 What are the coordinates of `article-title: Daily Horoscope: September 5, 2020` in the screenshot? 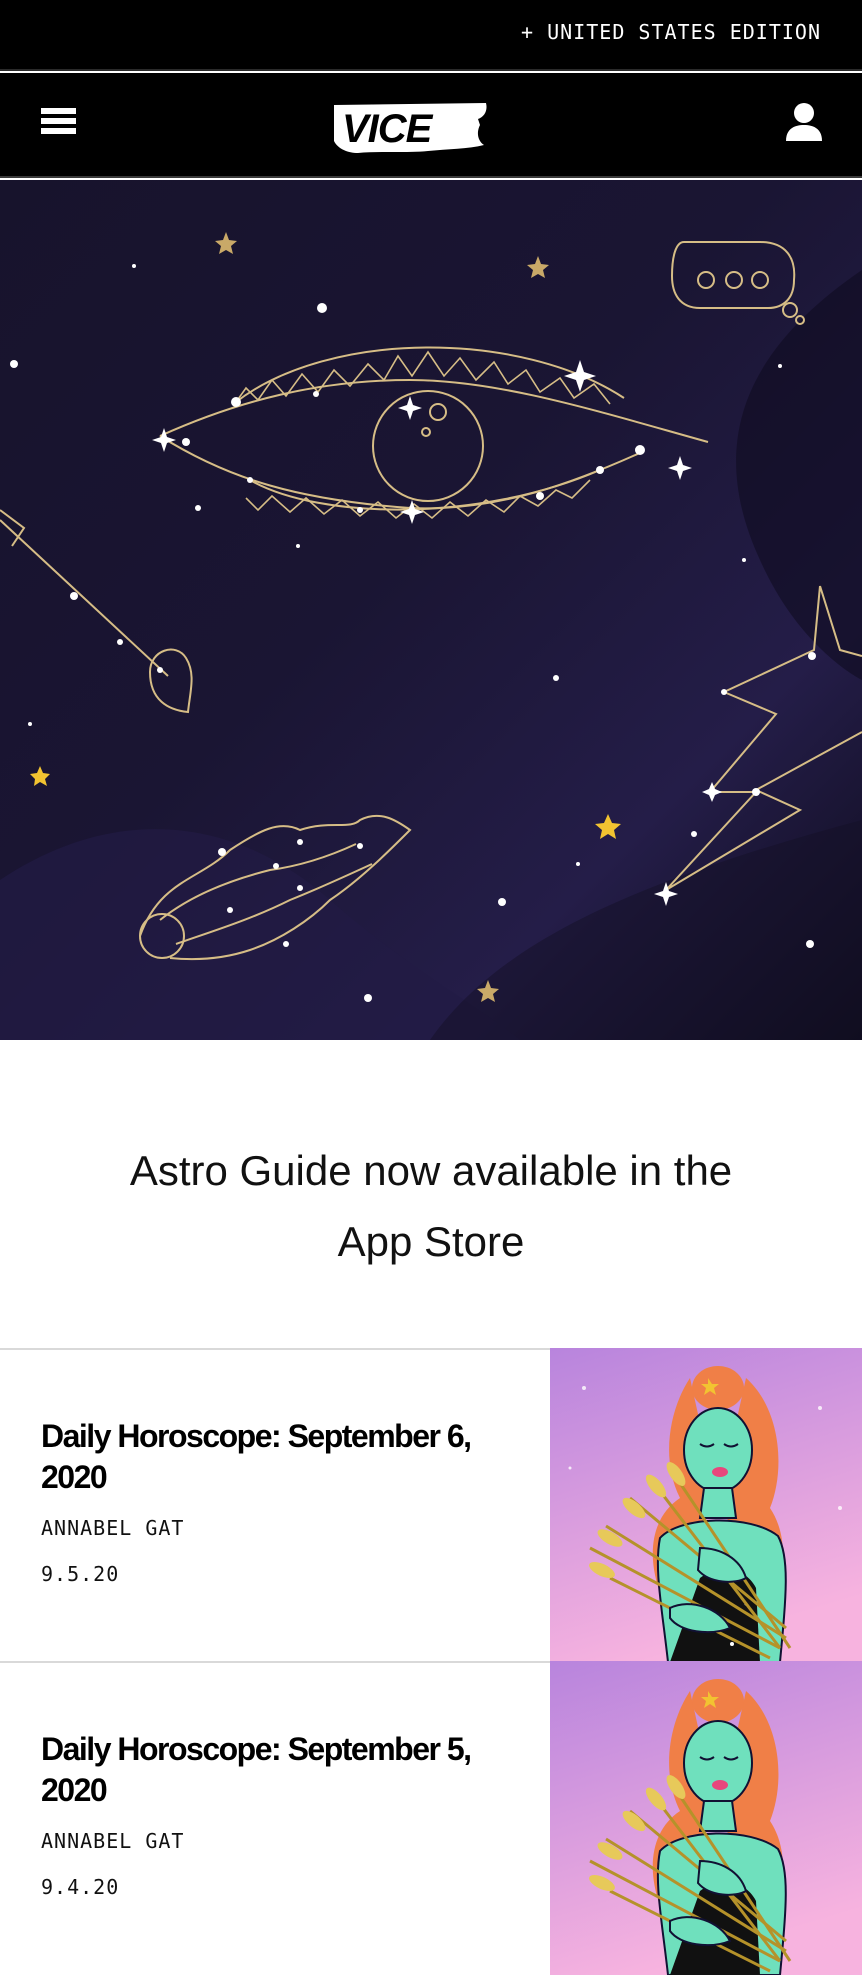 It's located at (271, 1770).